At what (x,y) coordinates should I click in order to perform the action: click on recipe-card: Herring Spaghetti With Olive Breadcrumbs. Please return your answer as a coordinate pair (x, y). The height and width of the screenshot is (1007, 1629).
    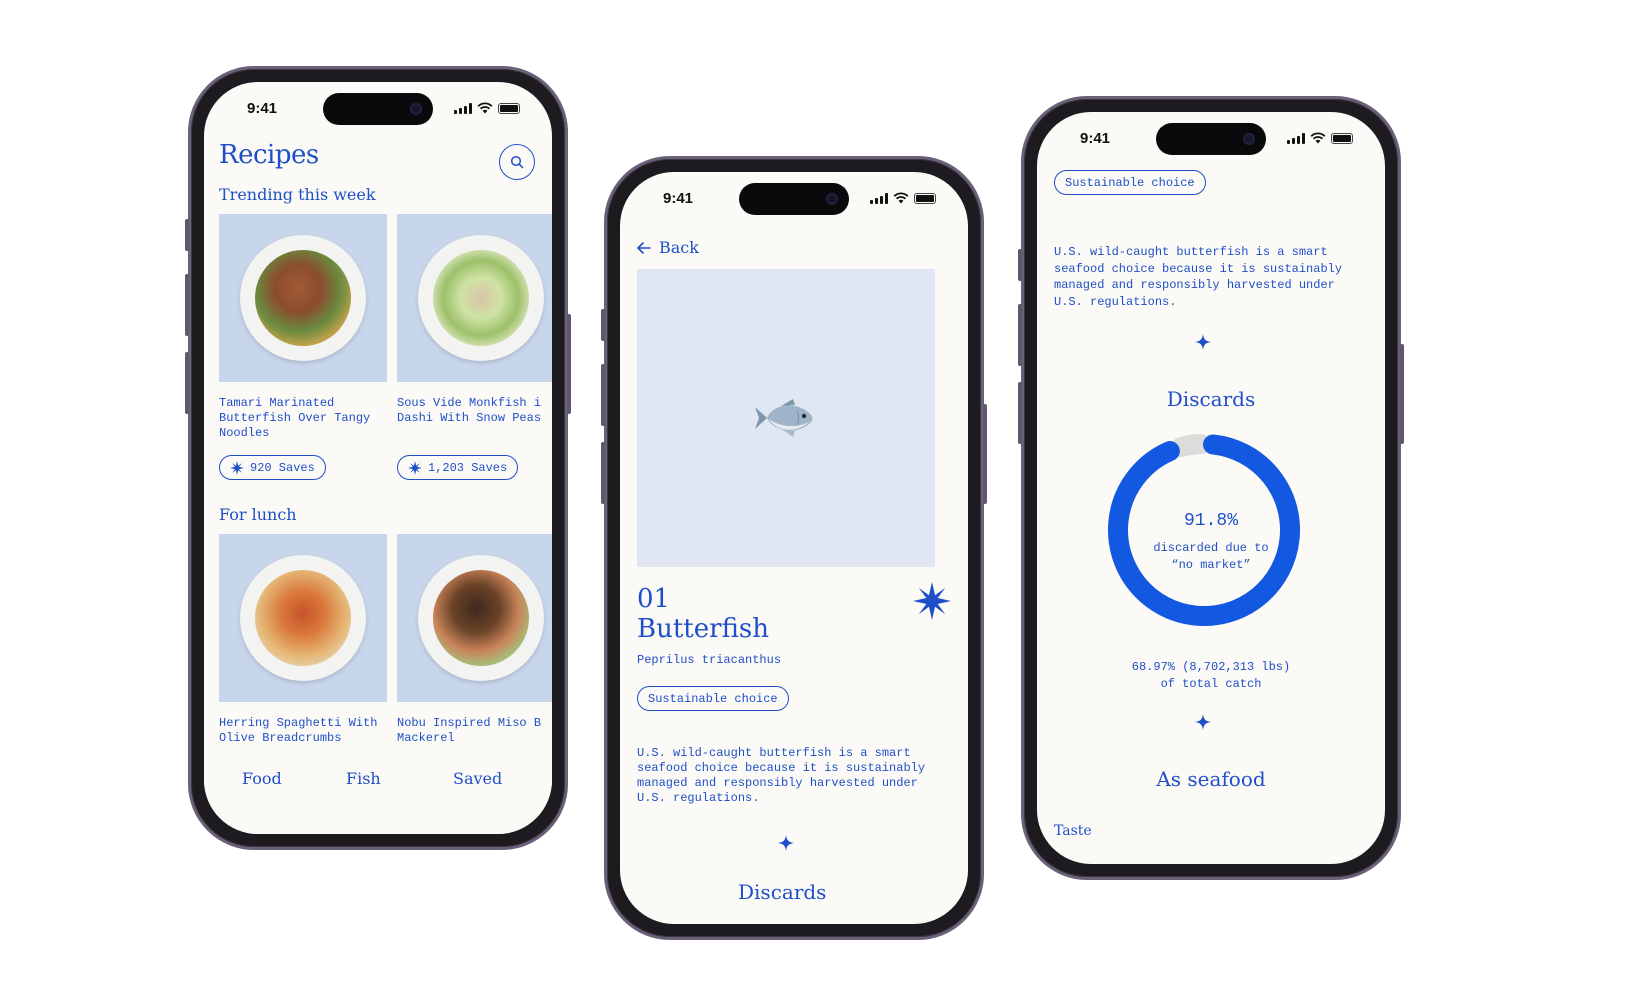
    Looking at the image, I should click on (303, 640).